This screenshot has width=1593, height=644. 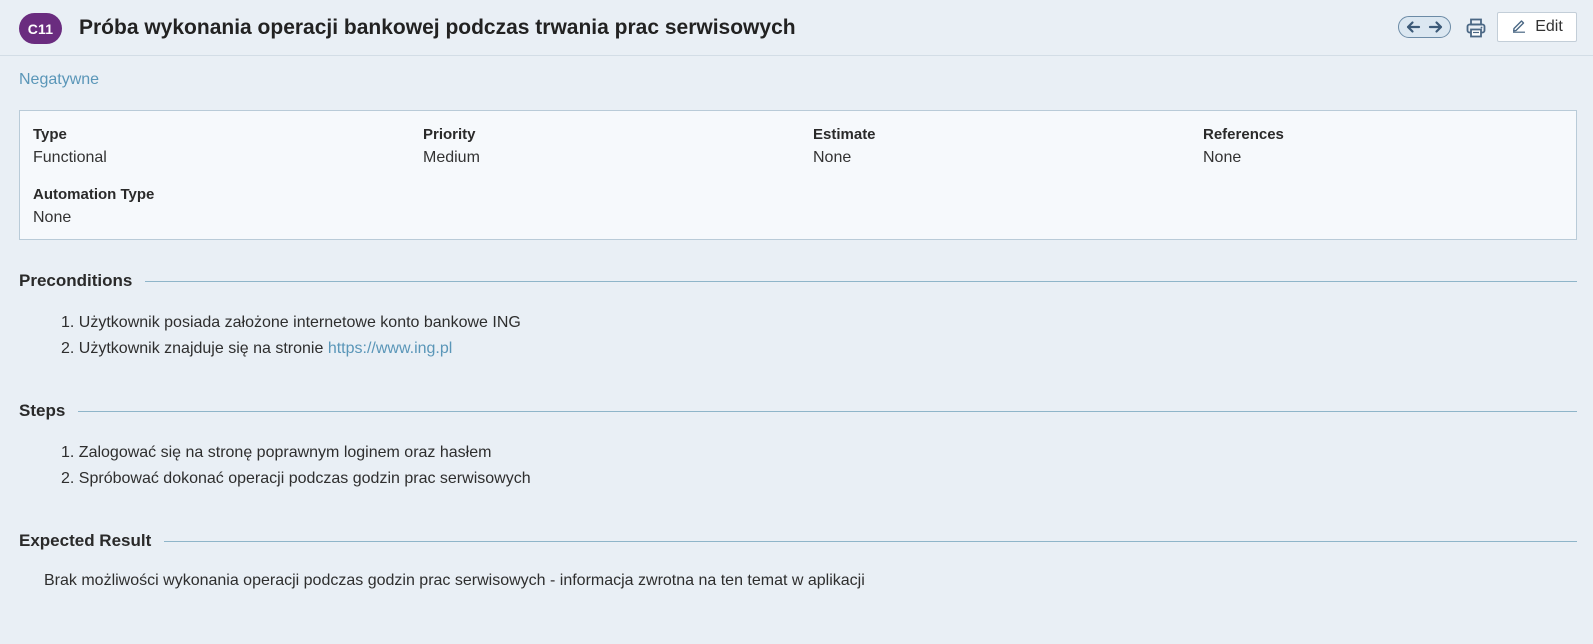 What do you see at coordinates (451, 157) in the screenshot?
I see `field-priority-value: Medium` at bounding box center [451, 157].